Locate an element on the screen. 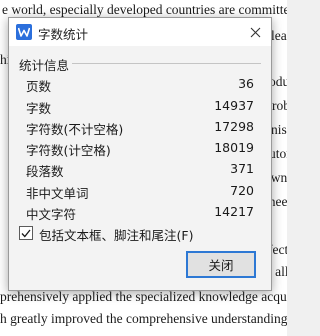 The image size is (320, 336). include-textboxes-checkbox is located at coordinates (26, 233).